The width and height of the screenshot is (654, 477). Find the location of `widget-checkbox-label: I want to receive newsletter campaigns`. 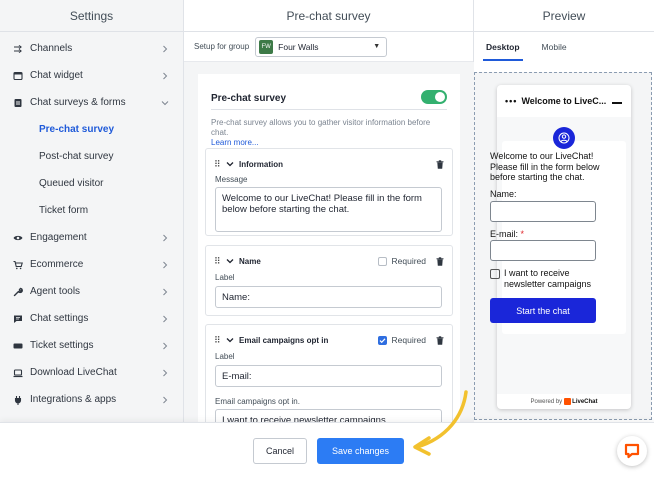

widget-checkbox-label: I want to receive newsletter campaigns is located at coordinates (548, 278).